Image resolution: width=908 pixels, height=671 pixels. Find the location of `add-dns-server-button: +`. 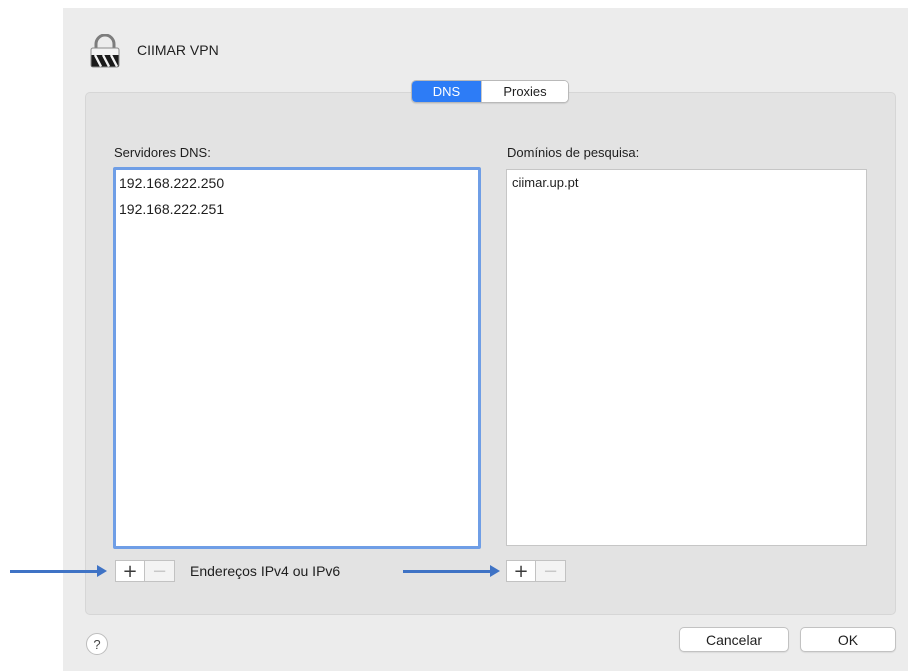

add-dns-server-button: + is located at coordinates (130, 571).